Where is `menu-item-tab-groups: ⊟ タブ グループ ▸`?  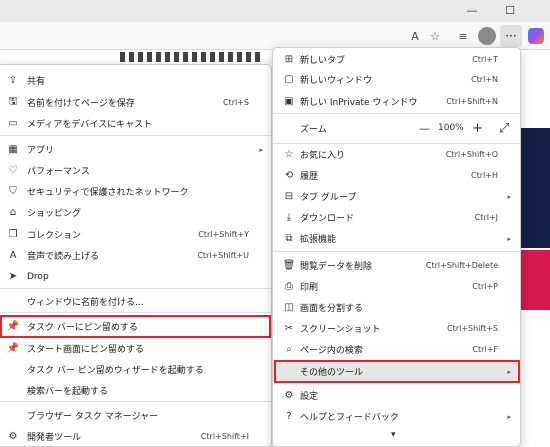 menu-item-tab-groups: ⊟ タブ グループ ▸ is located at coordinates (396, 196).